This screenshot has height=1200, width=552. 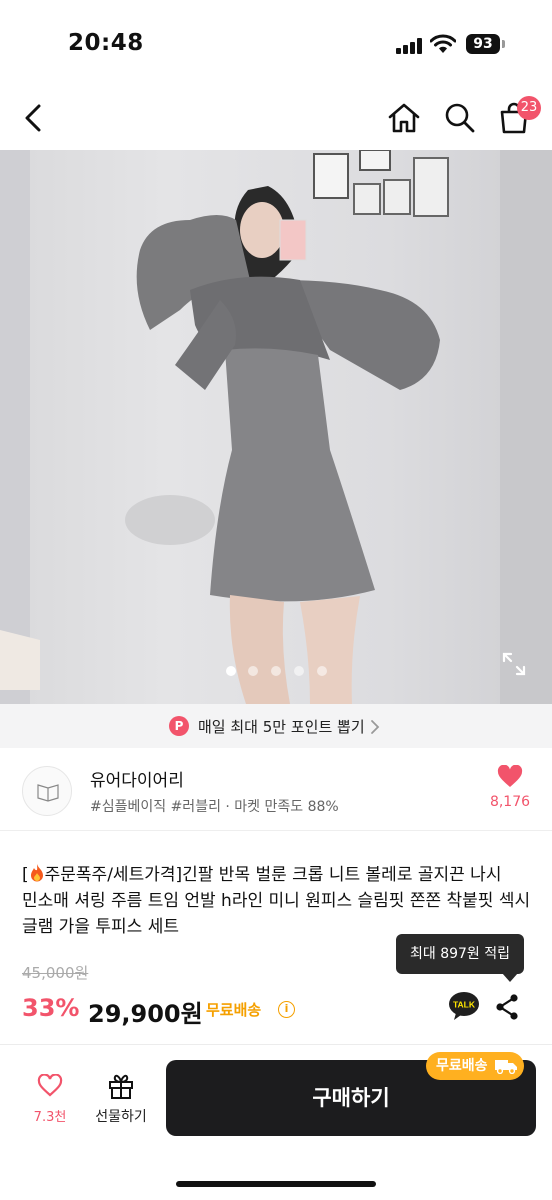 What do you see at coordinates (375, 727) in the screenshot?
I see `chevron-right-icon` at bounding box center [375, 727].